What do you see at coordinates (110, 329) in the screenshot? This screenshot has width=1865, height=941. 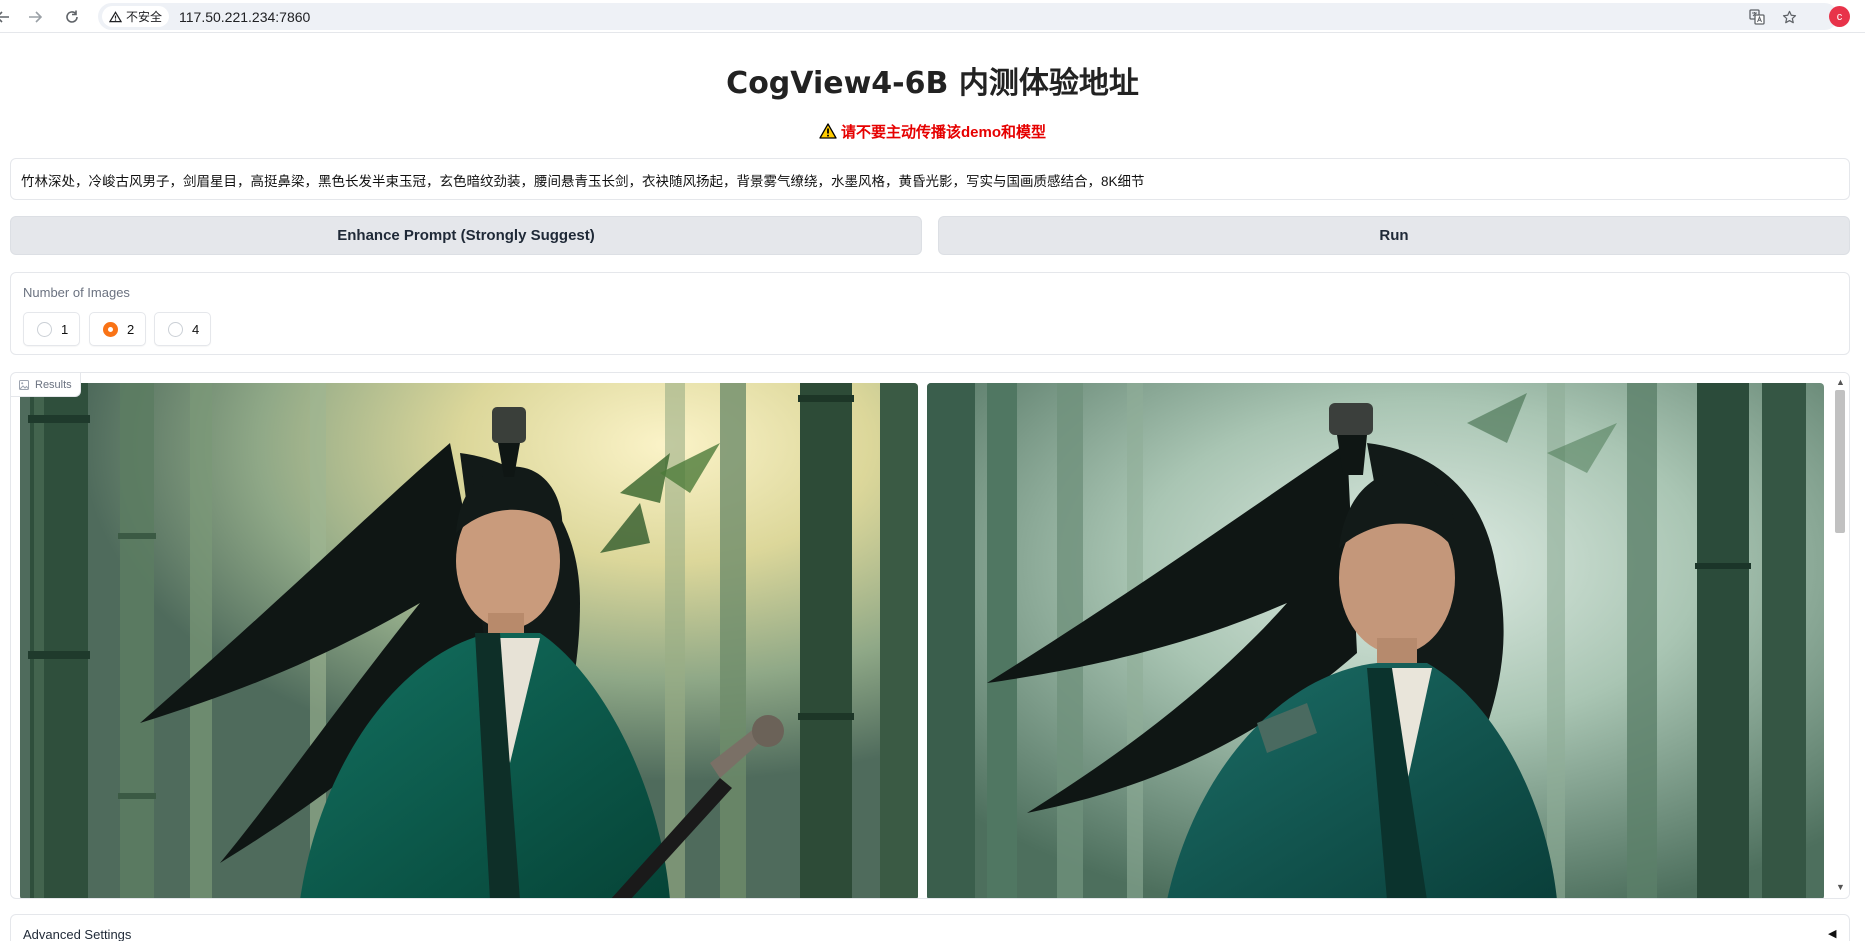 I see `radio-circle-selected` at bounding box center [110, 329].